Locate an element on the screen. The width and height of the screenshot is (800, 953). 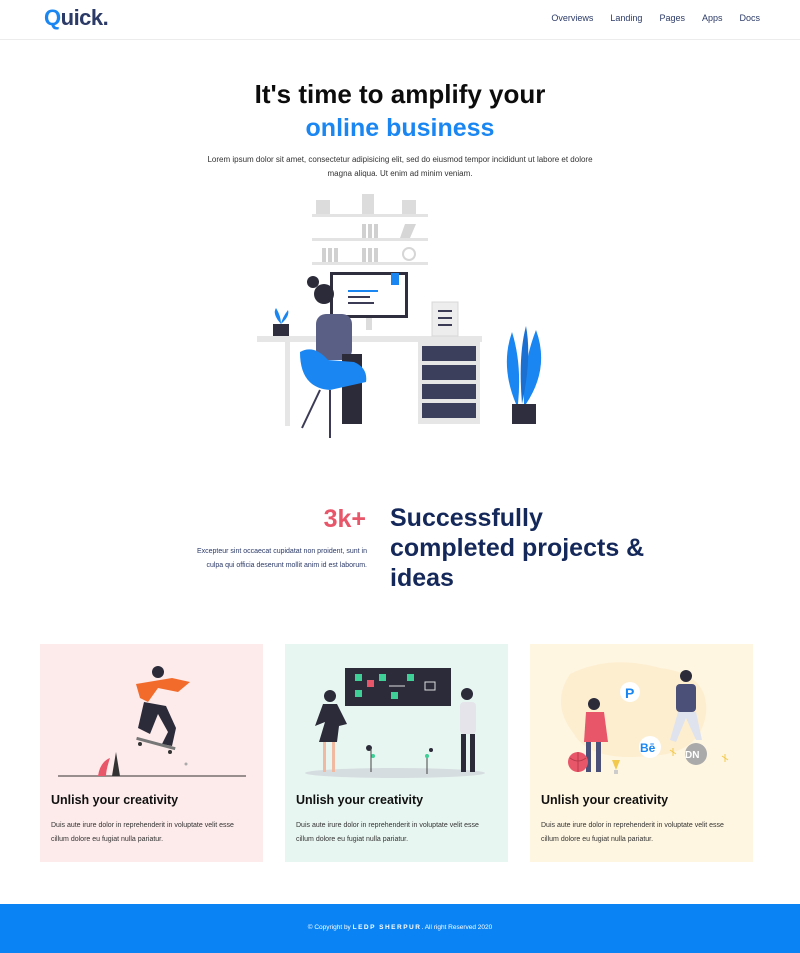
nav-apps: Apps is located at coordinates (712, 18).